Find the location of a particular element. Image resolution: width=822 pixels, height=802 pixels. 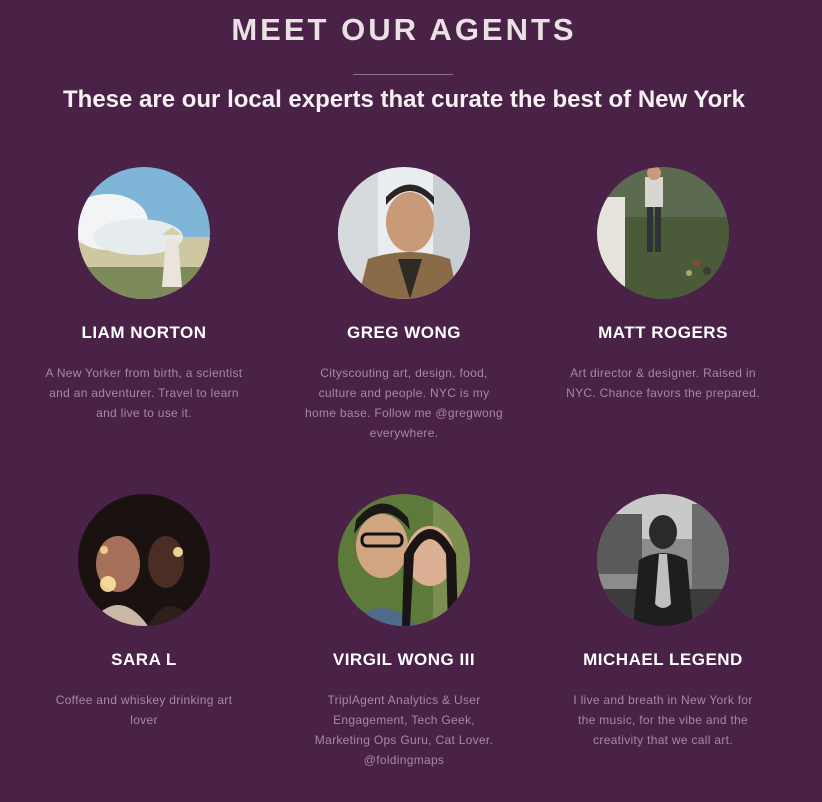

agent-avatar-sara is located at coordinates (144, 560).